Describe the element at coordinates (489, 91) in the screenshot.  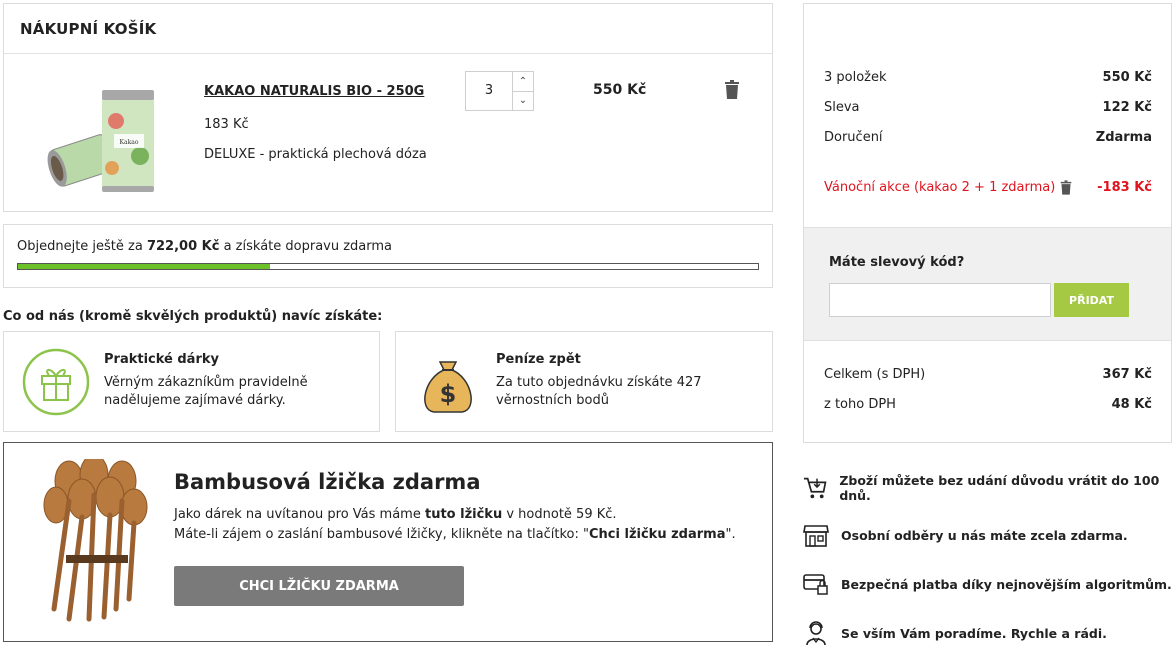
I see `quantity-value: 3` at that location.